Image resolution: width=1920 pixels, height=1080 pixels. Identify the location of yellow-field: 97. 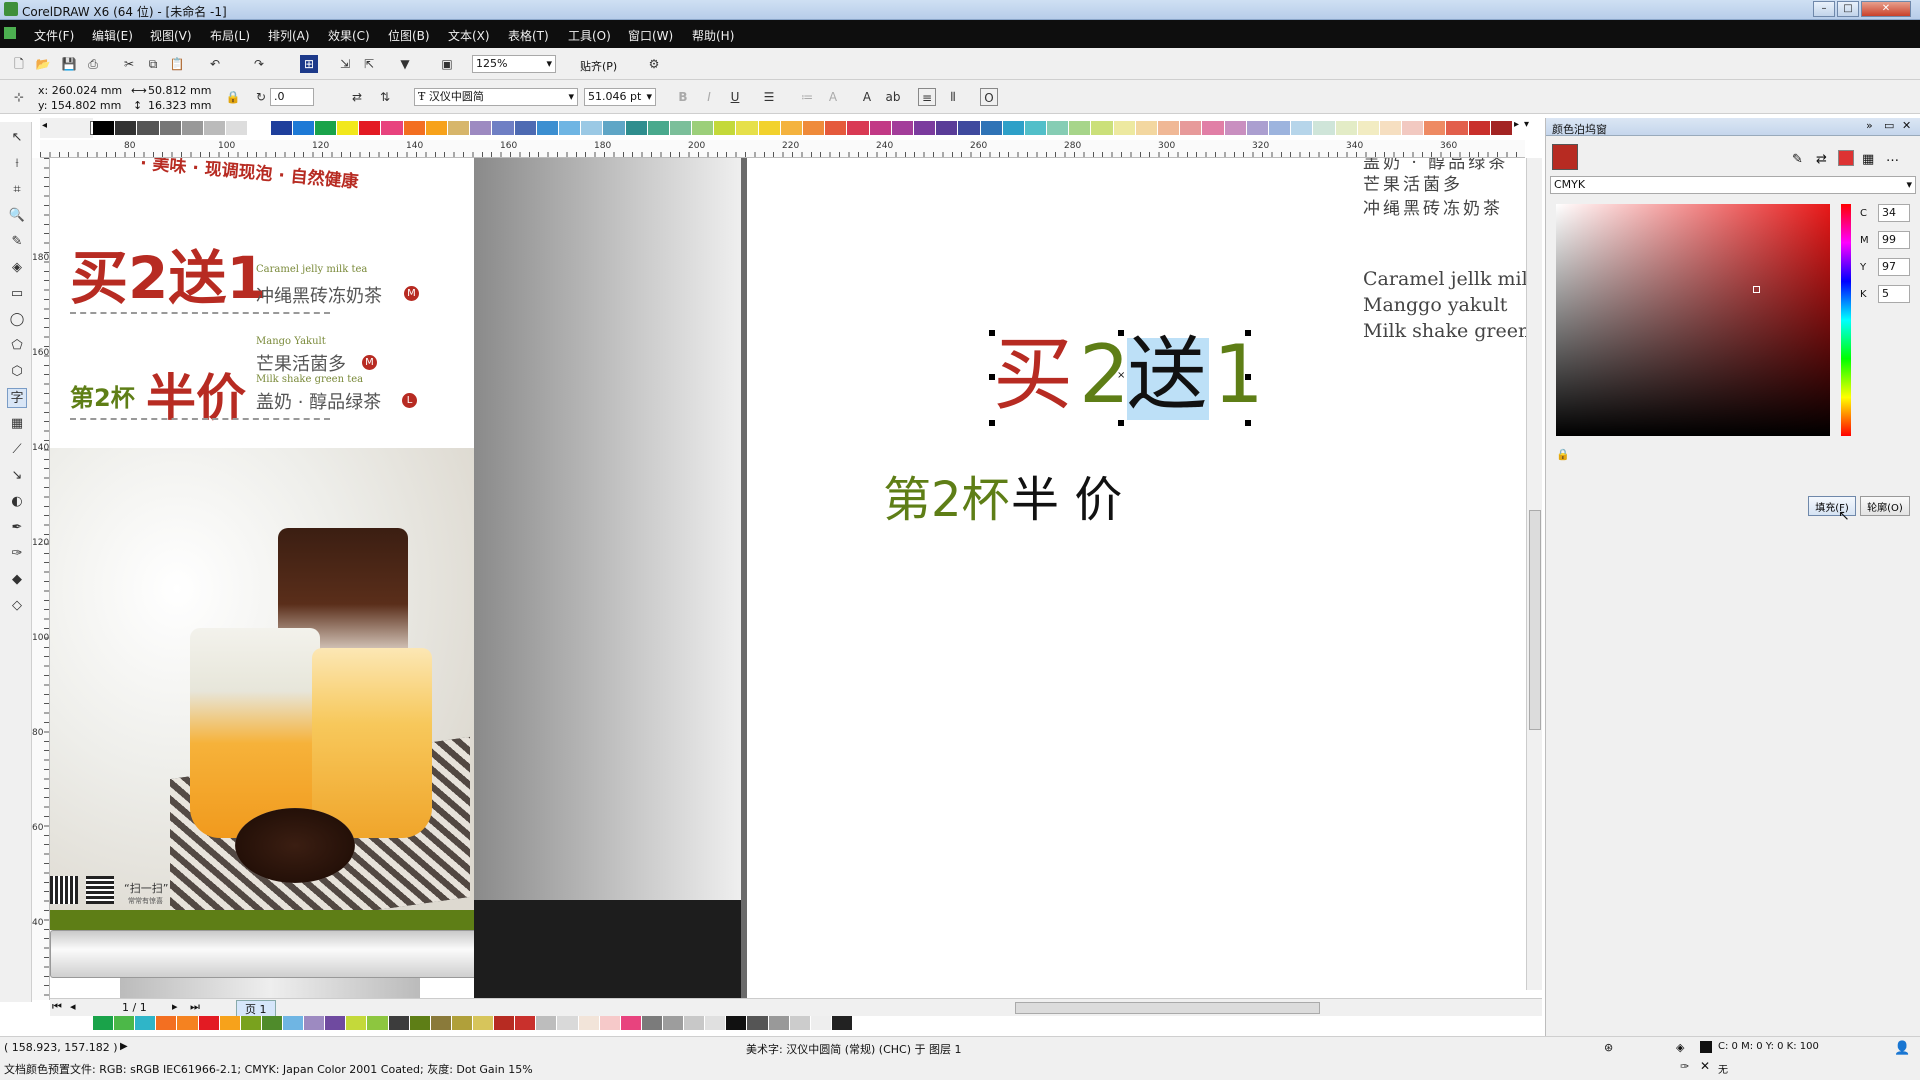
(1894, 267).